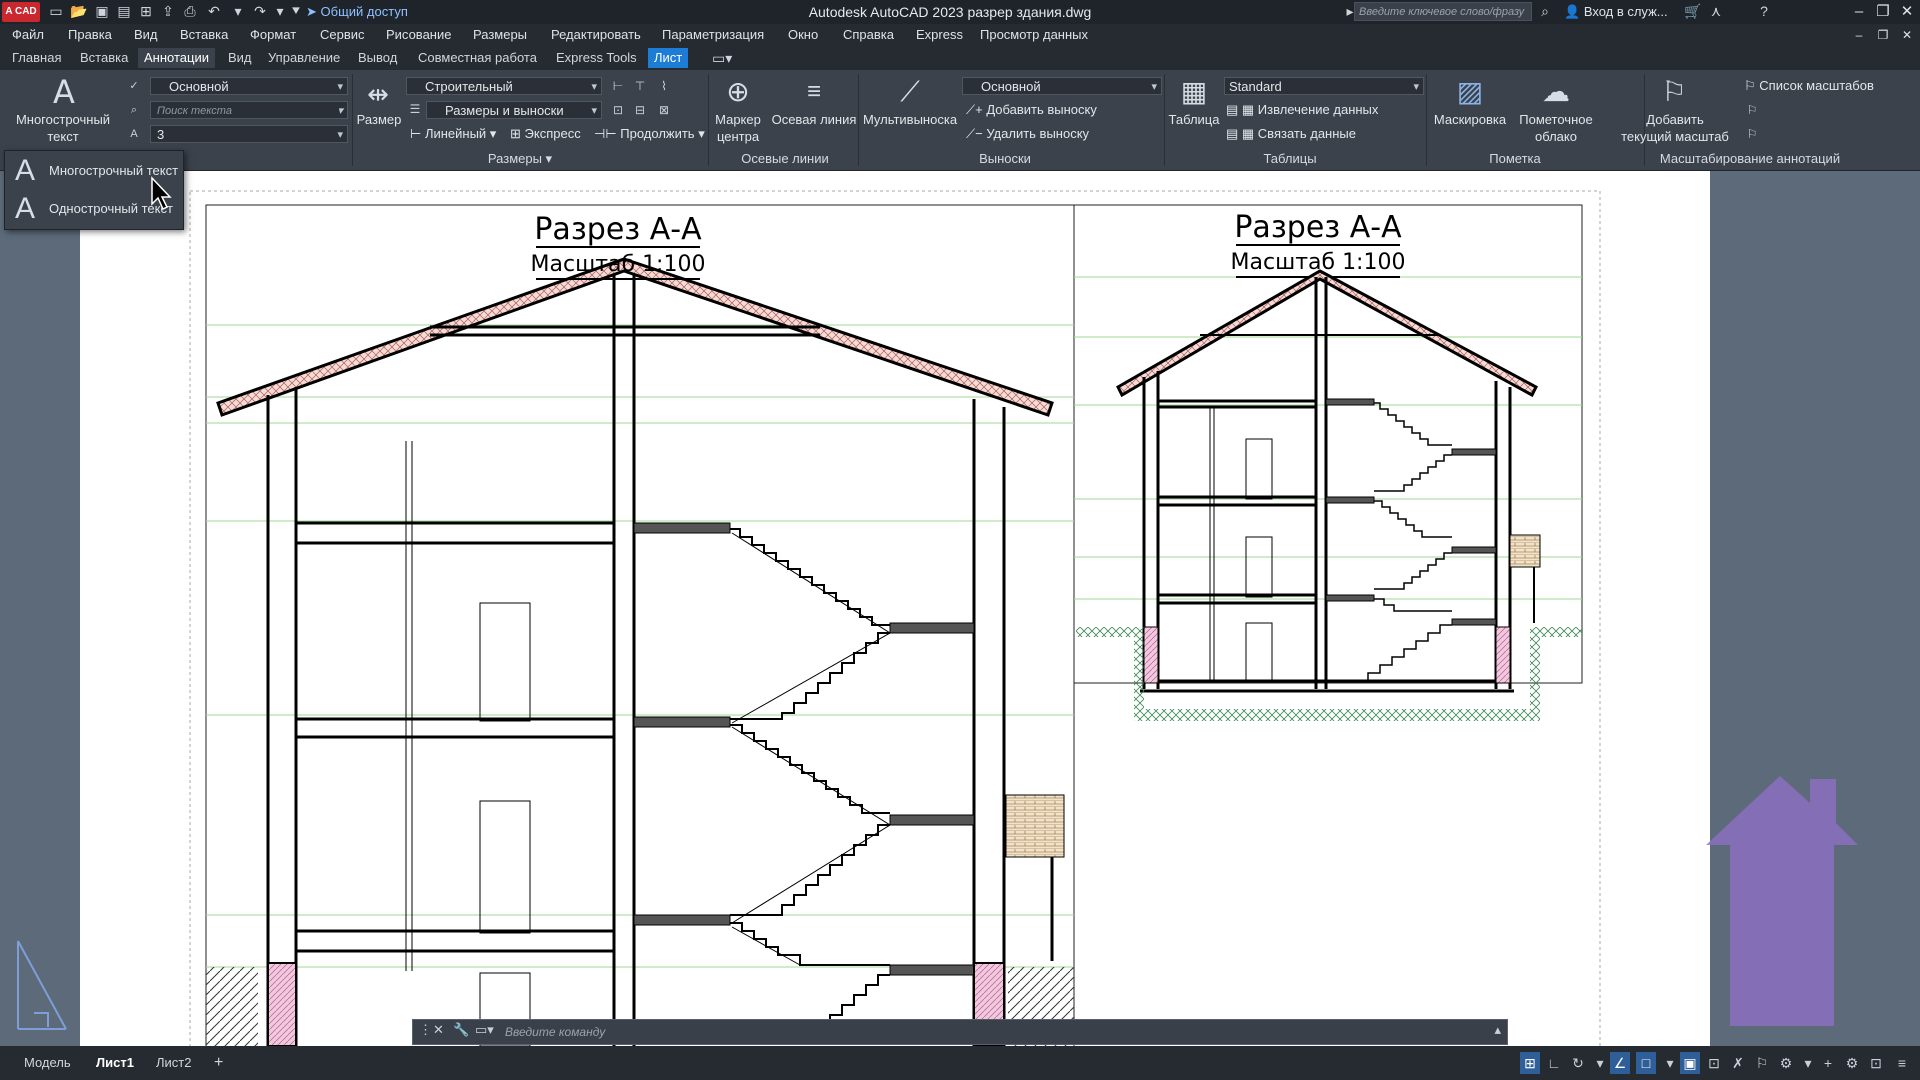 The height and width of the screenshot is (1080, 1920). Describe the element at coordinates (1907, 12) in the screenshot. I see `close-icon: ✕` at that location.